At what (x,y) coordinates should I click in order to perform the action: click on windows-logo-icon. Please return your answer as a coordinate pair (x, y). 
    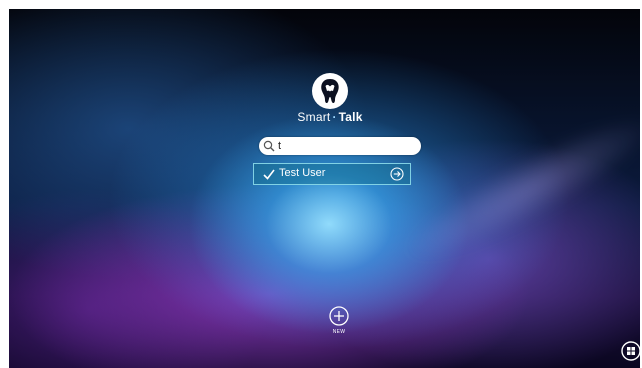
    Looking at the image, I should click on (630, 351).